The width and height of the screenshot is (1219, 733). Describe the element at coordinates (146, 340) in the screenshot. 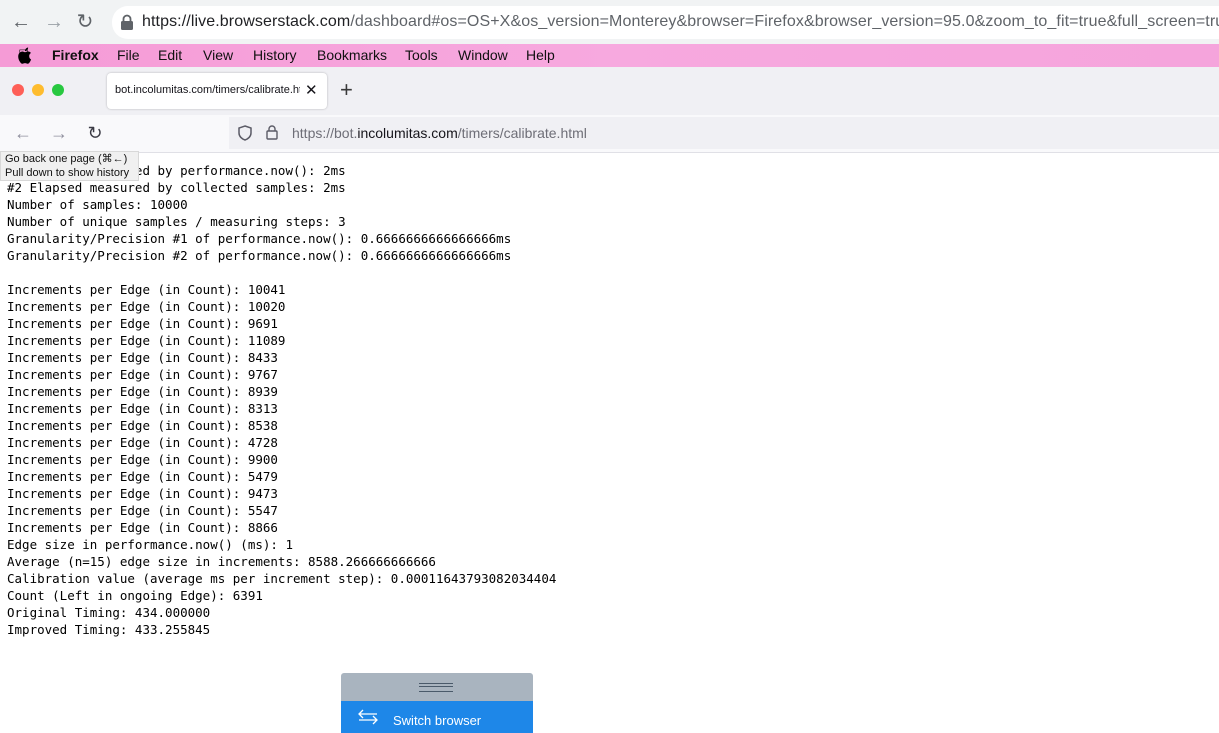

I see `output-line: Increments per Edge (in Count): 11089` at that location.